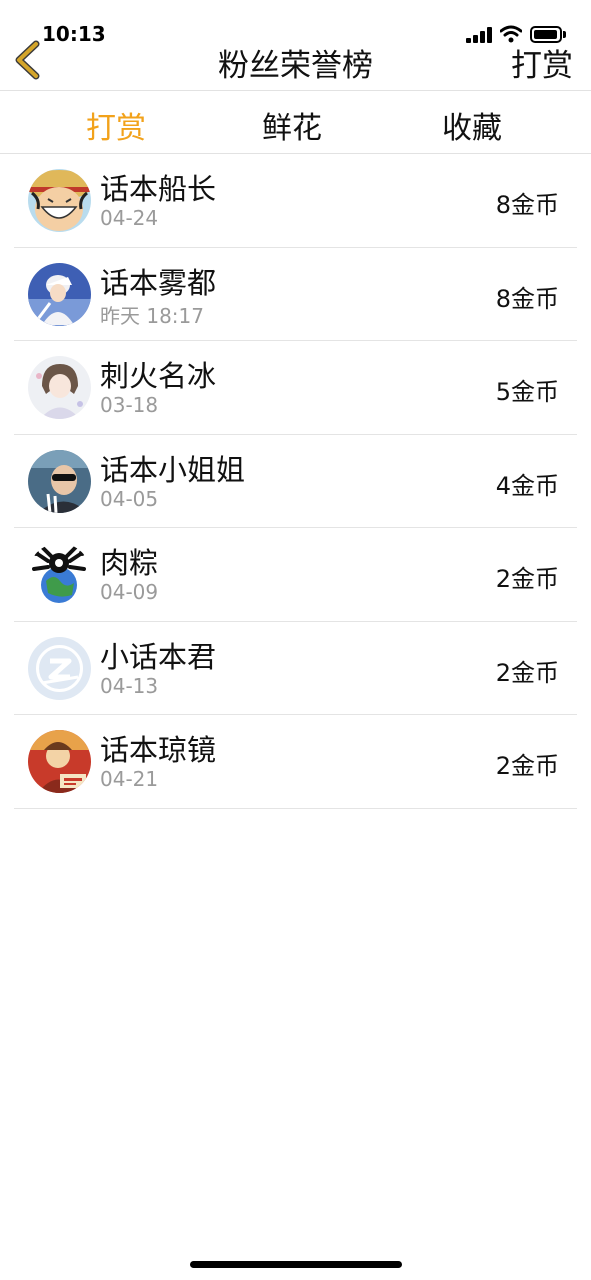 The width and height of the screenshot is (591, 1280). Describe the element at coordinates (295, 575) in the screenshot. I see `list-item: 肉粽 04-09 2金币` at that location.